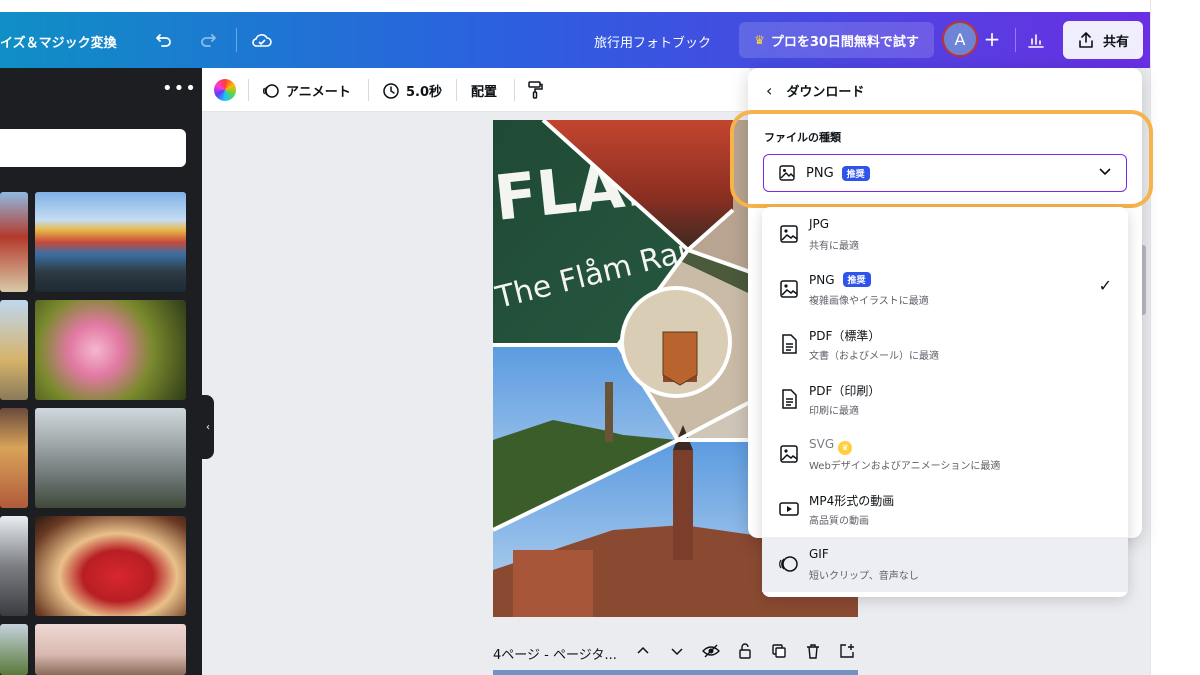  Describe the element at coordinates (484, 90) in the screenshot. I see `position-button: 配置` at that location.